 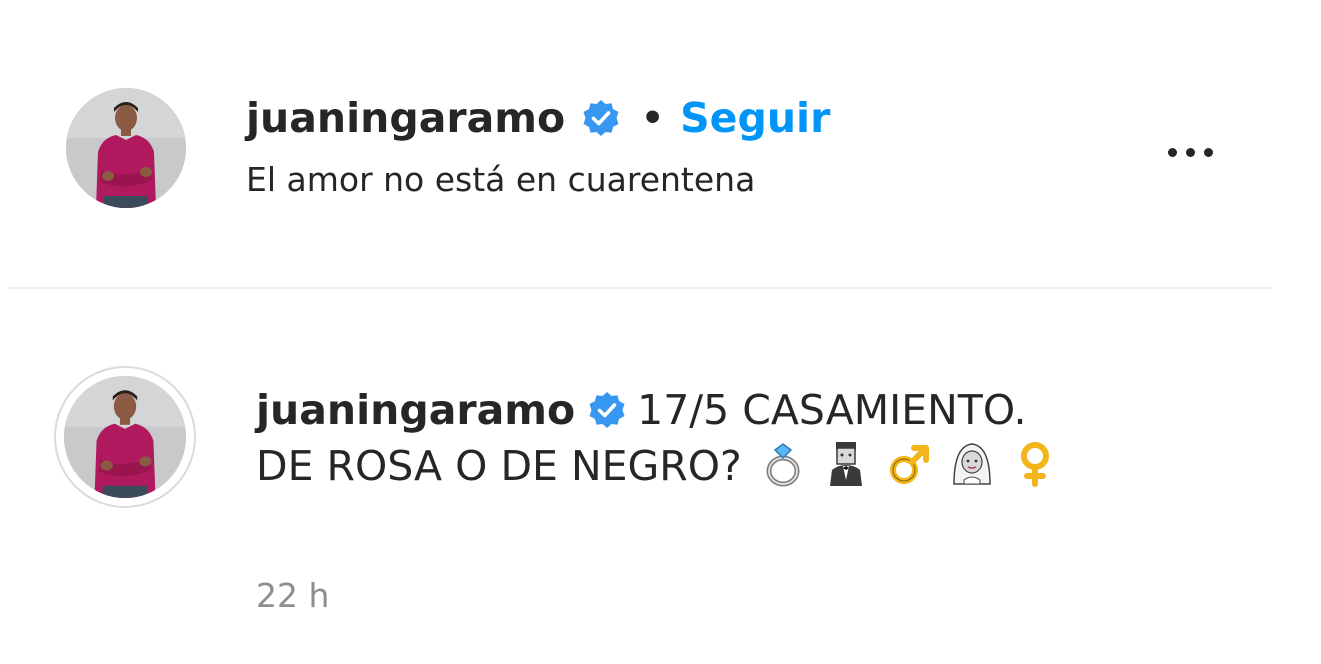 I want to click on bride-with-veil-emoji, so click(x=972, y=464).